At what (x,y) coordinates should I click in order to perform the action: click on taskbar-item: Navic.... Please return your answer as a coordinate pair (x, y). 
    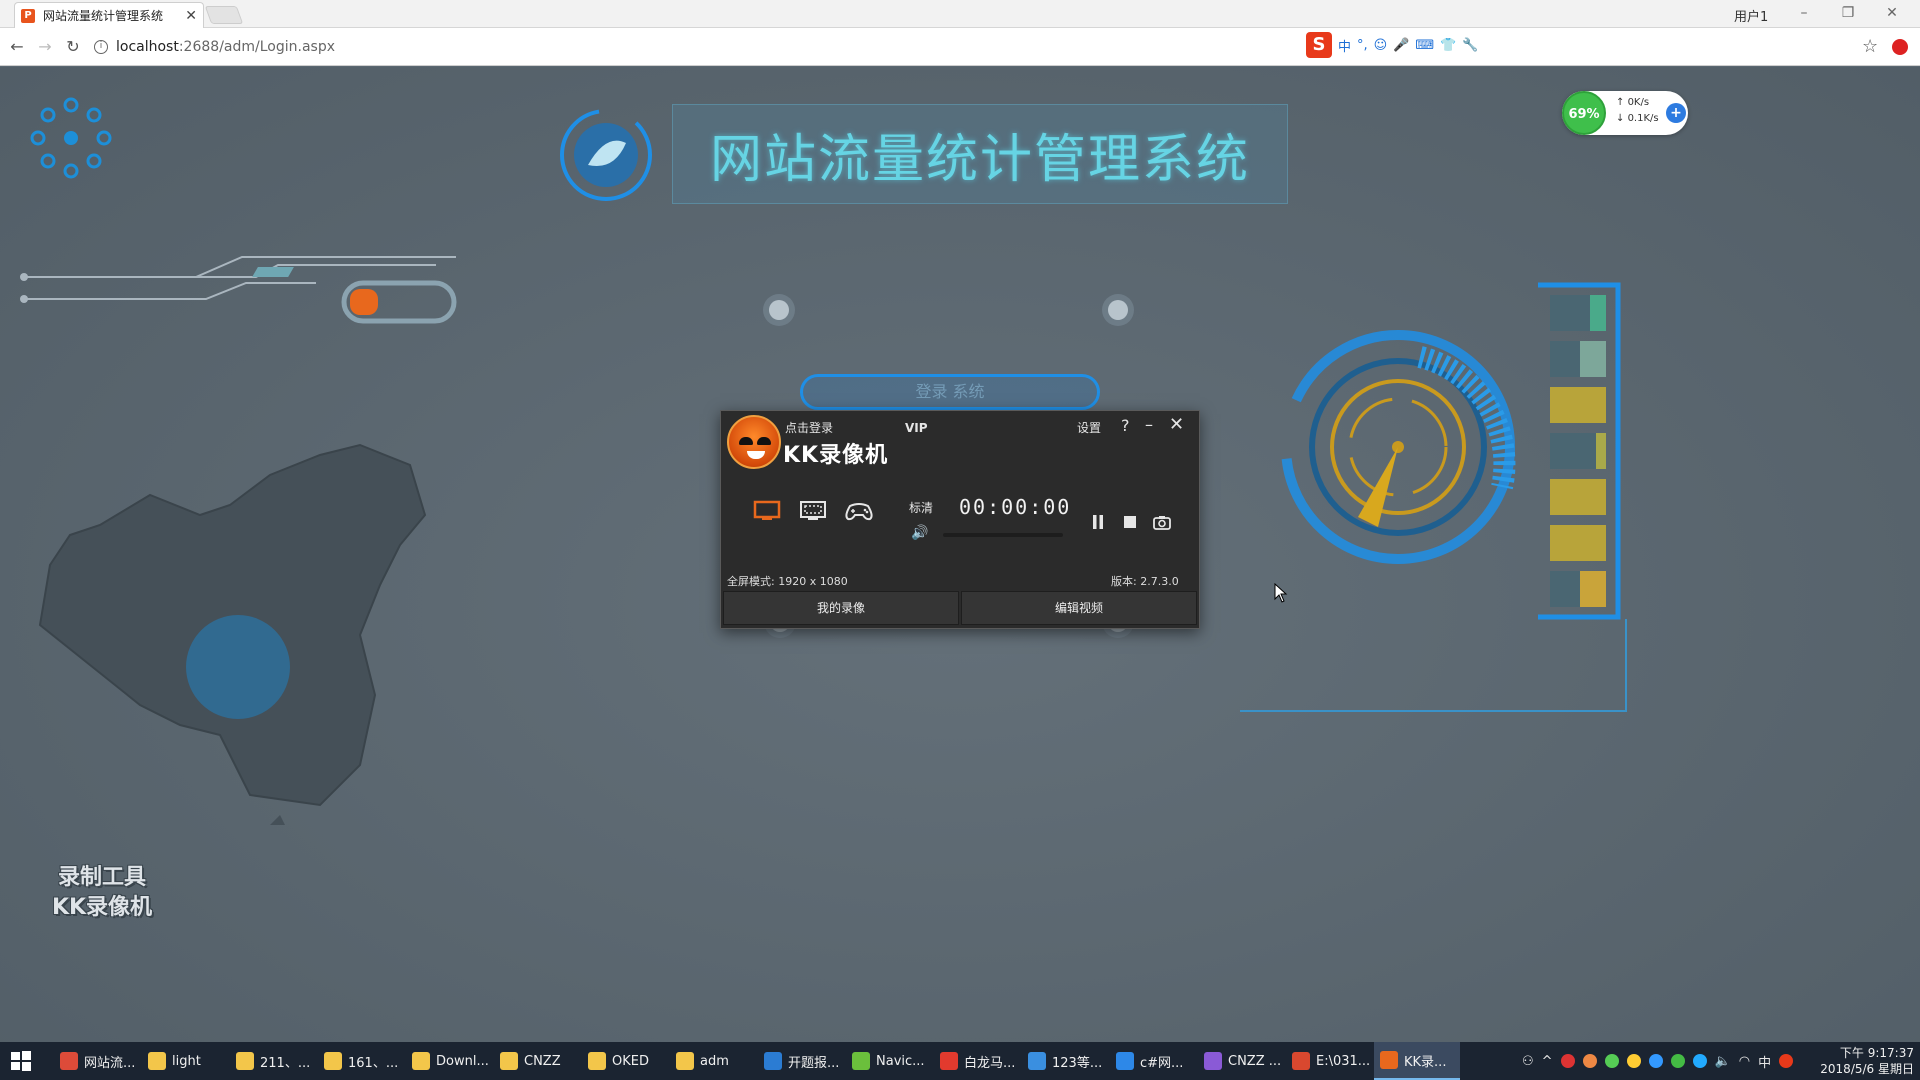
    Looking at the image, I should click on (889, 1061).